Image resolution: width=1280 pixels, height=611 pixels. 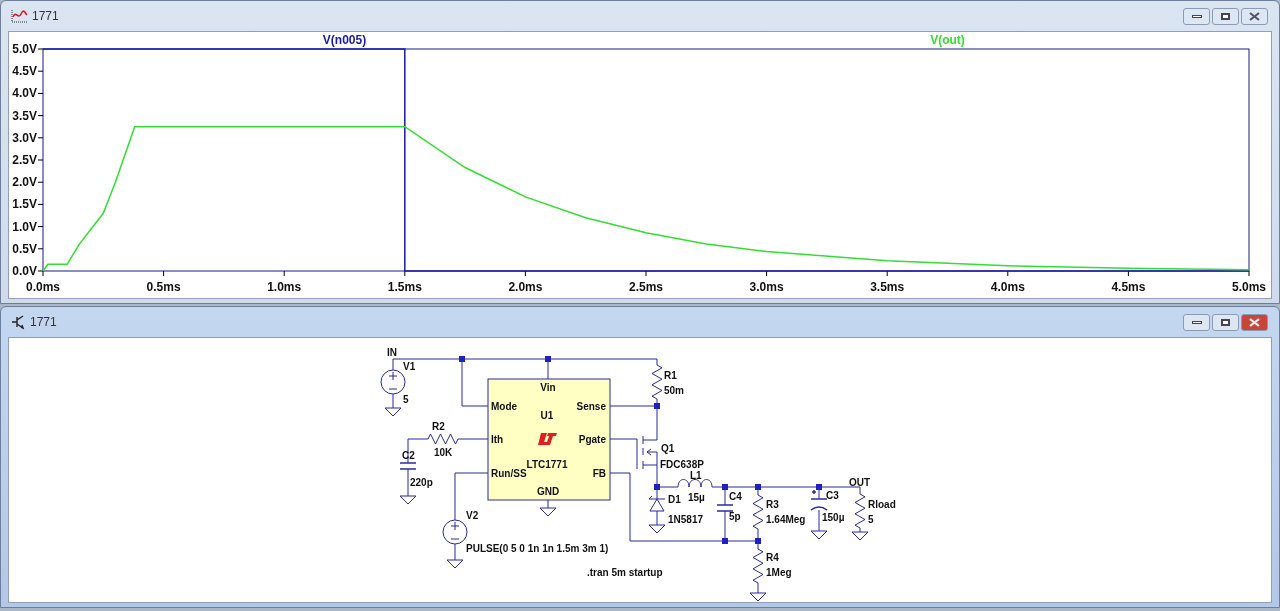 What do you see at coordinates (592, 439) in the screenshot?
I see `pin-label: Pgate` at bounding box center [592, 439].